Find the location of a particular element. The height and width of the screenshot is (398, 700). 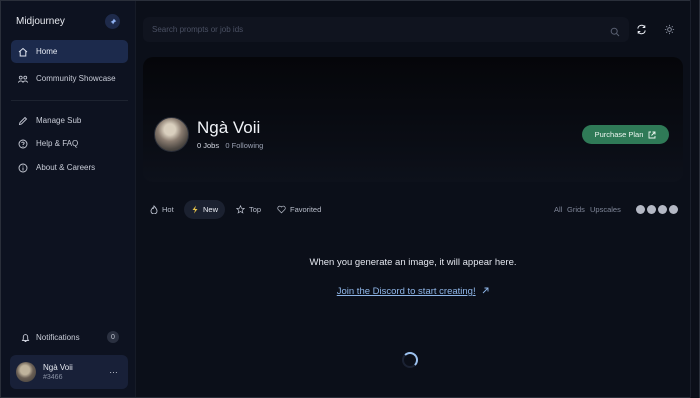

filter-upscales: Upscales is located at coordinates (605, 209).